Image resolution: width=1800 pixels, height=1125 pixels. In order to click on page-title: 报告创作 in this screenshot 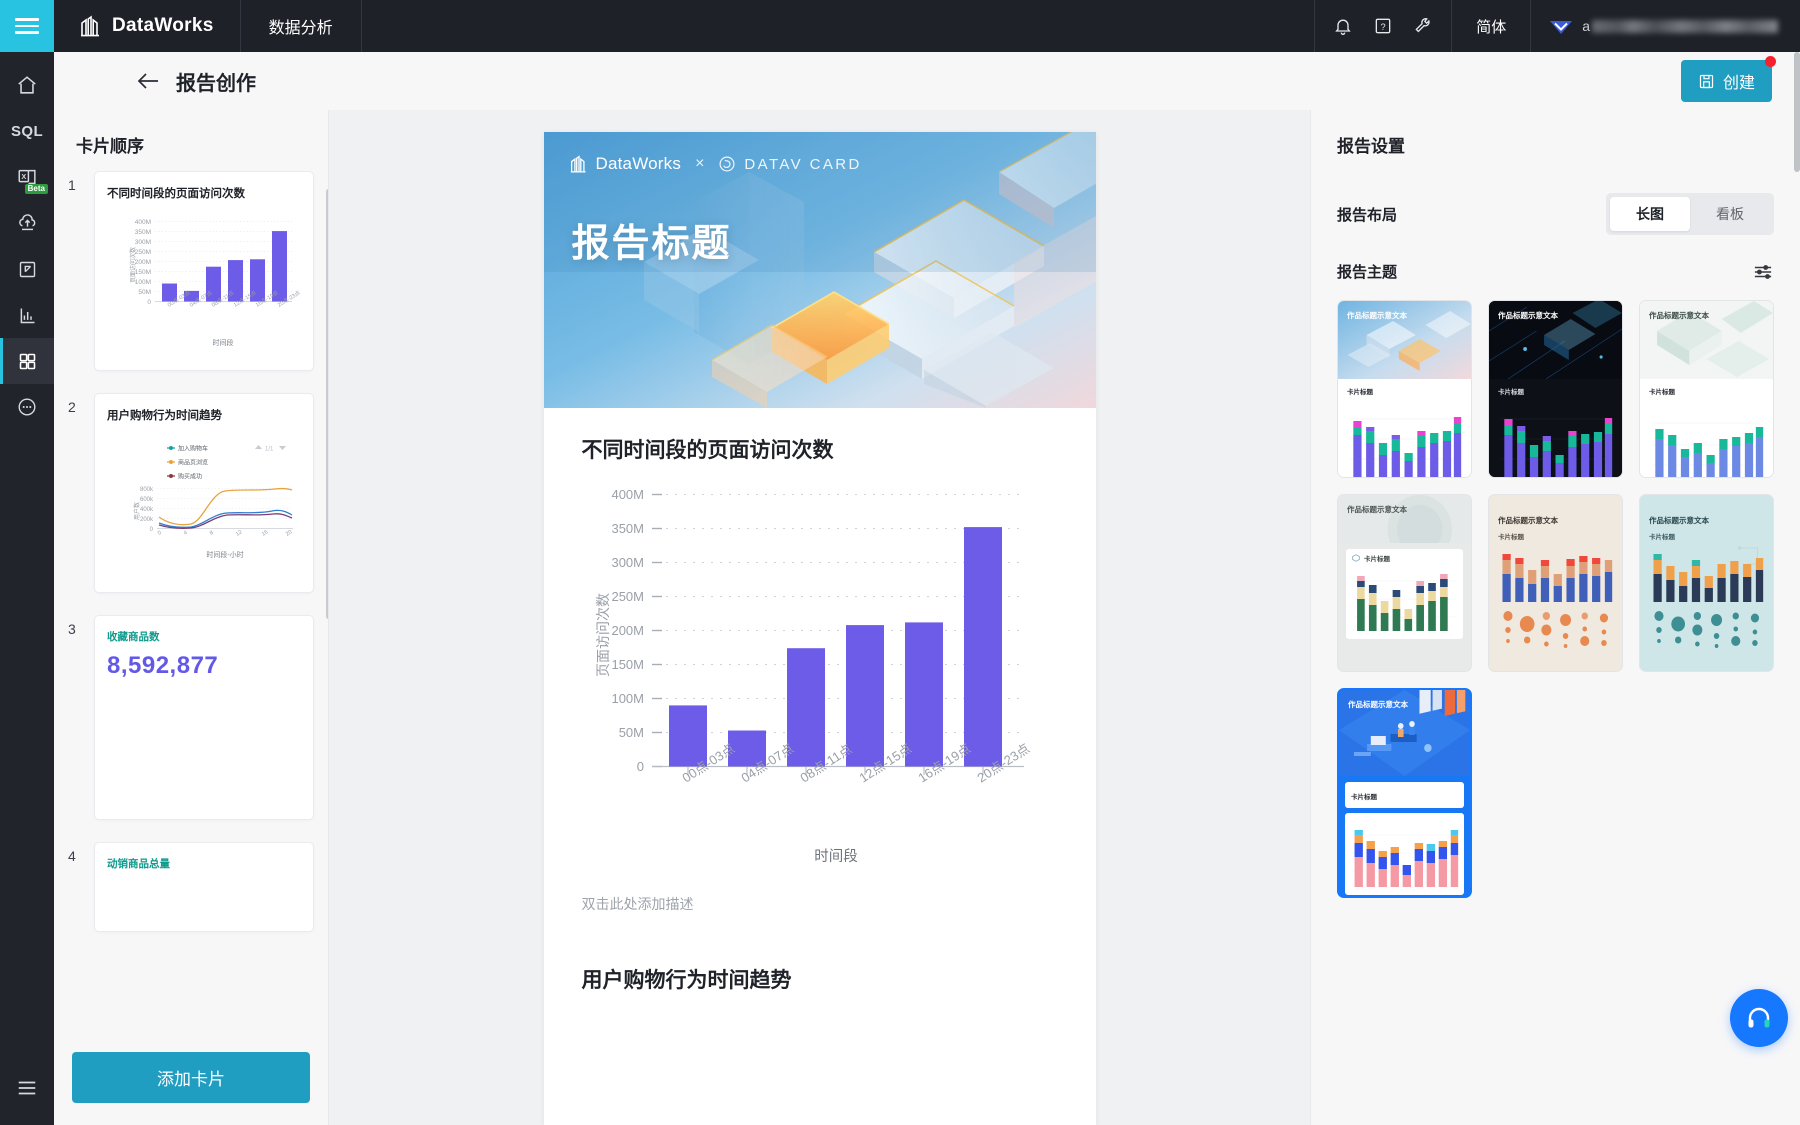, I will do `click(216, 83)`.